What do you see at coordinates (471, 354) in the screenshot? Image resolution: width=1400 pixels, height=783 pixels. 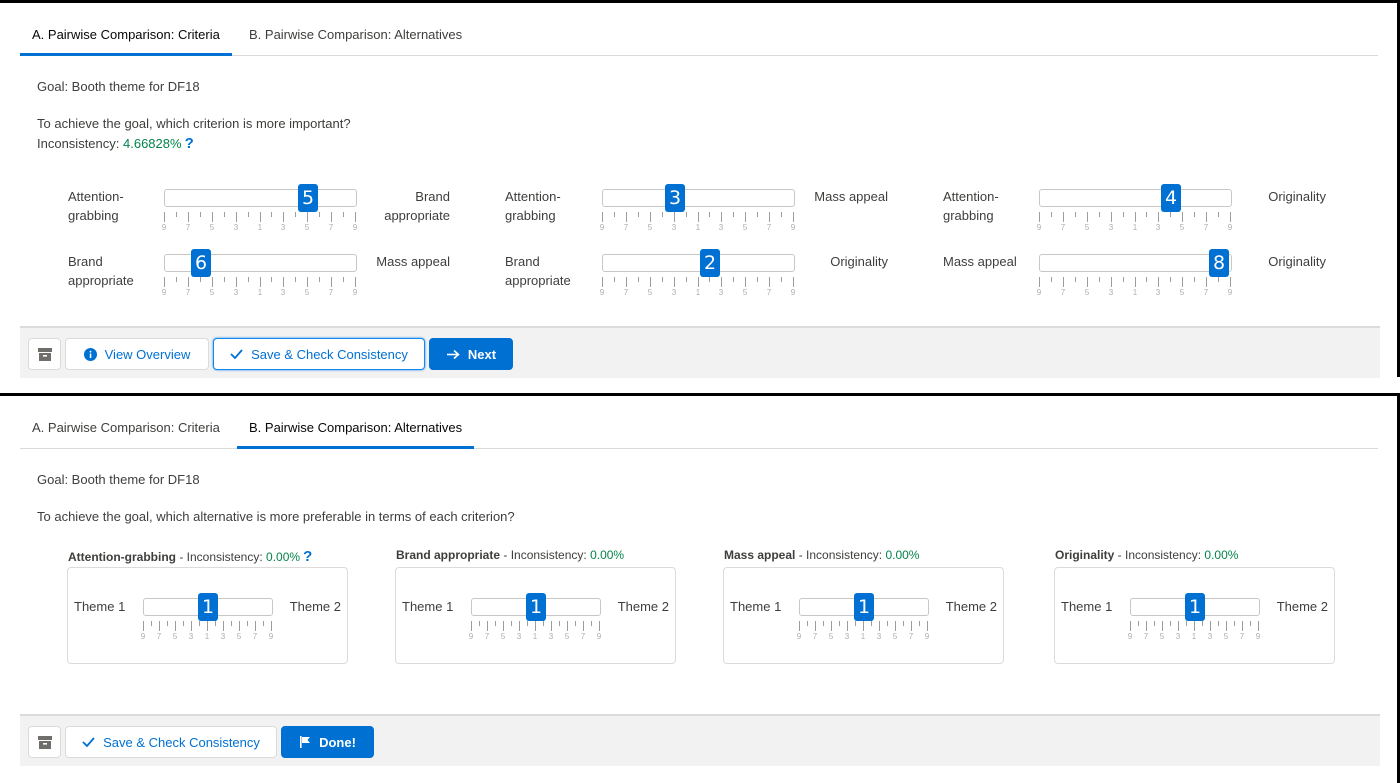 I see `next-button: Next` at bounding box center [471, 354].